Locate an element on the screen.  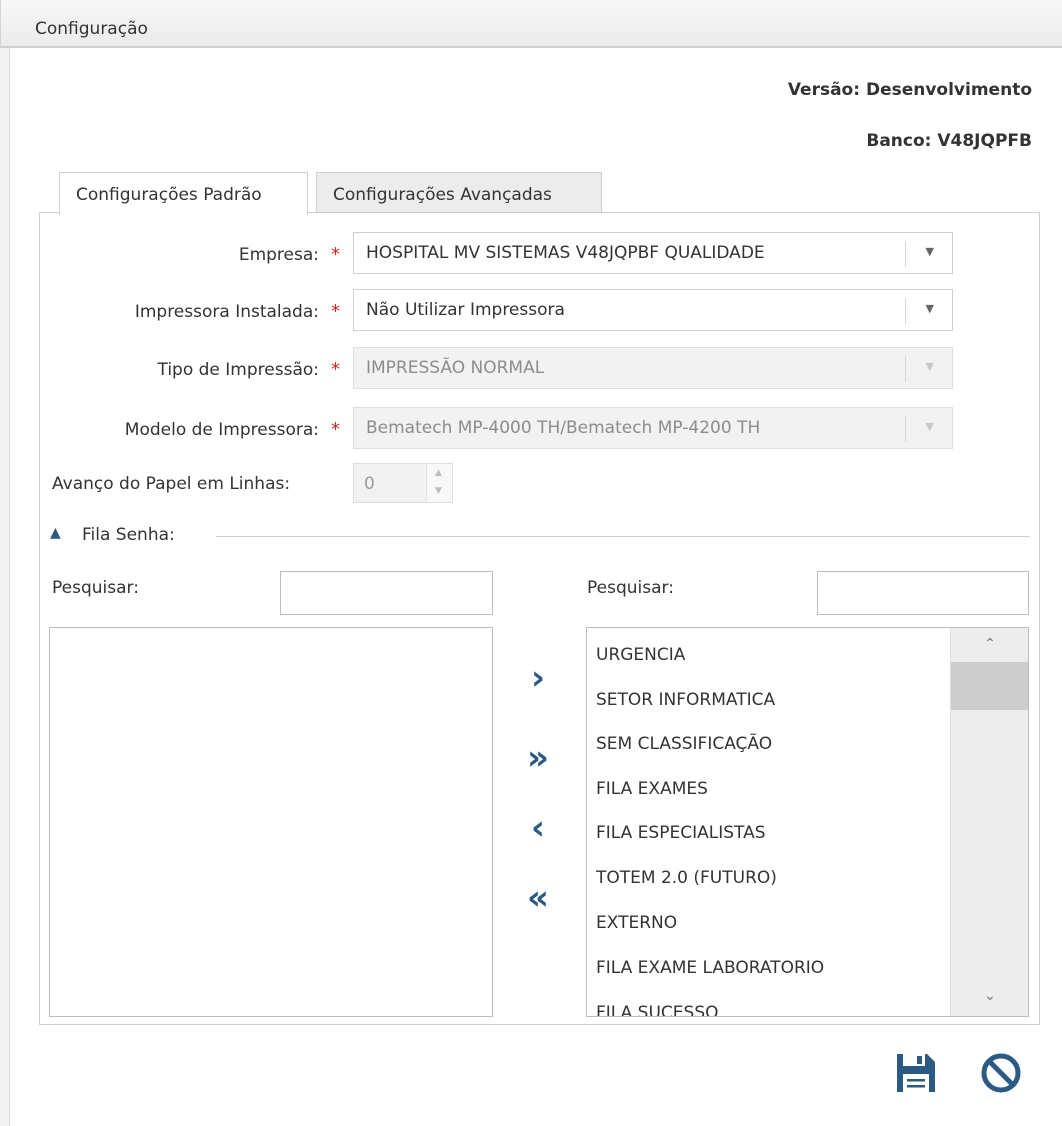
tipo-impressao-select: IMPRESSÃO NORMAL ▼ is located at coordinates (653, 368).